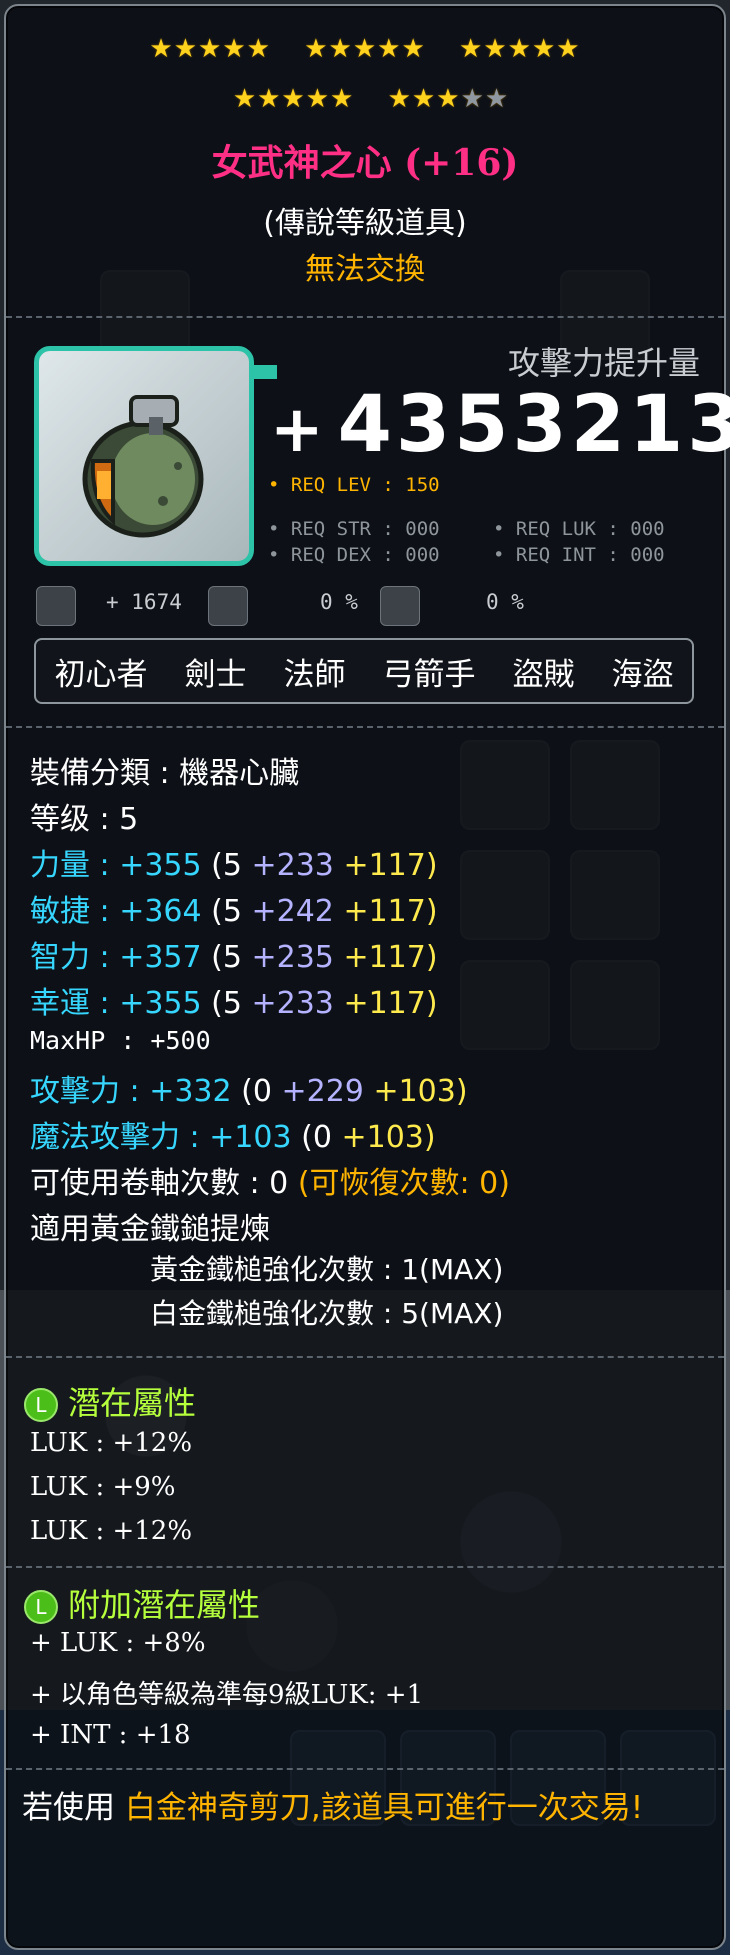  I want to click on stat-str: 力量 : +355 (5 +233 +117), so click(234, 862).